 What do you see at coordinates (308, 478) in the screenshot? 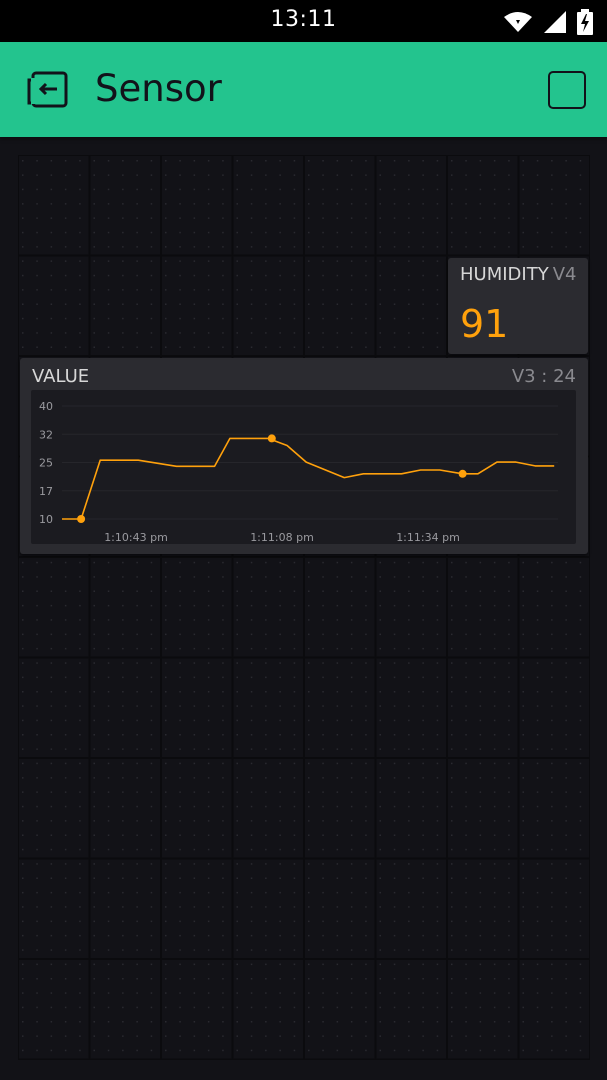
I see `series-line` at bounding box center [308, 478].